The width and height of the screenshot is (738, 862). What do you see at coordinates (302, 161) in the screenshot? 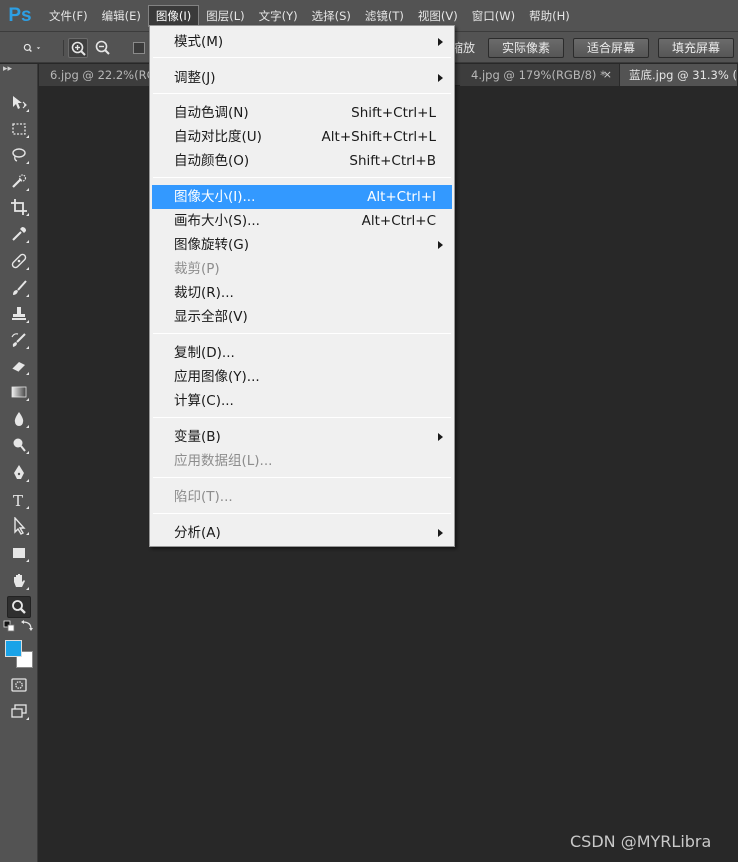
I see `menu-item-auto-color: 自动颜色(O) Shift+Ctrl+B` at bounding box center [302, 161].